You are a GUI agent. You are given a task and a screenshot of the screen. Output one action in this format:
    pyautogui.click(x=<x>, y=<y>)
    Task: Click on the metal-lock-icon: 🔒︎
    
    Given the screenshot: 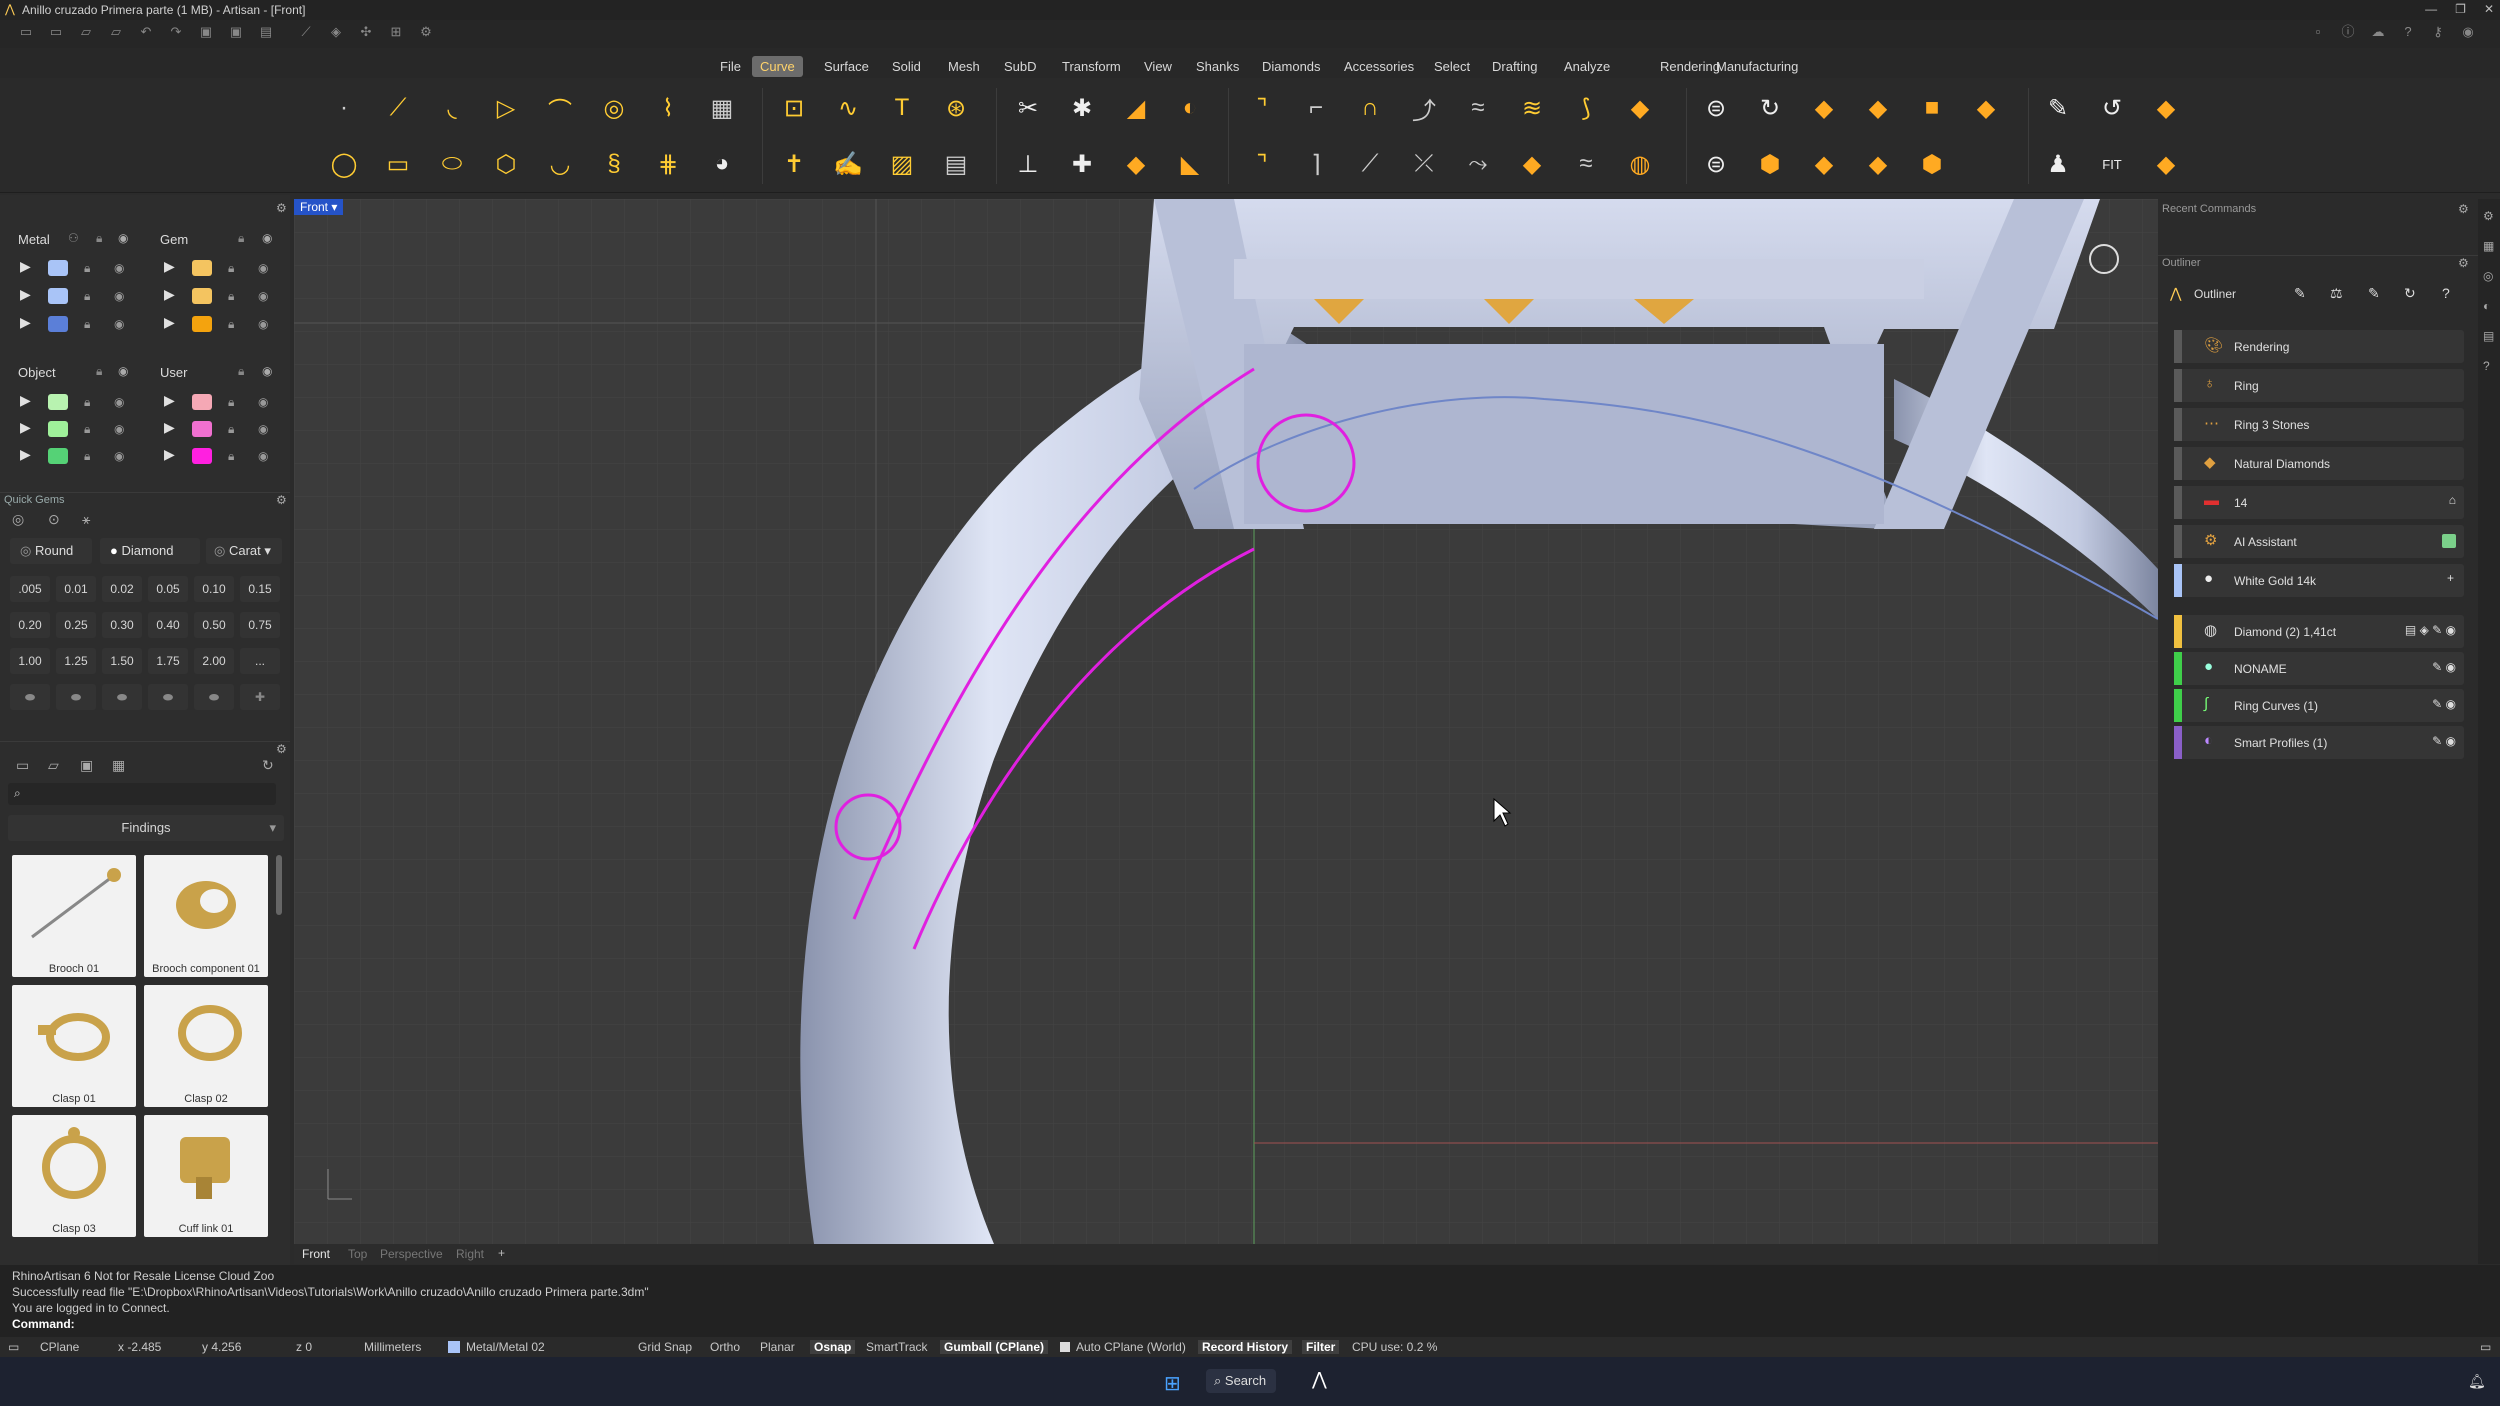 What is the action you would take?
    pyautogui.click(x=99, y=238)
    